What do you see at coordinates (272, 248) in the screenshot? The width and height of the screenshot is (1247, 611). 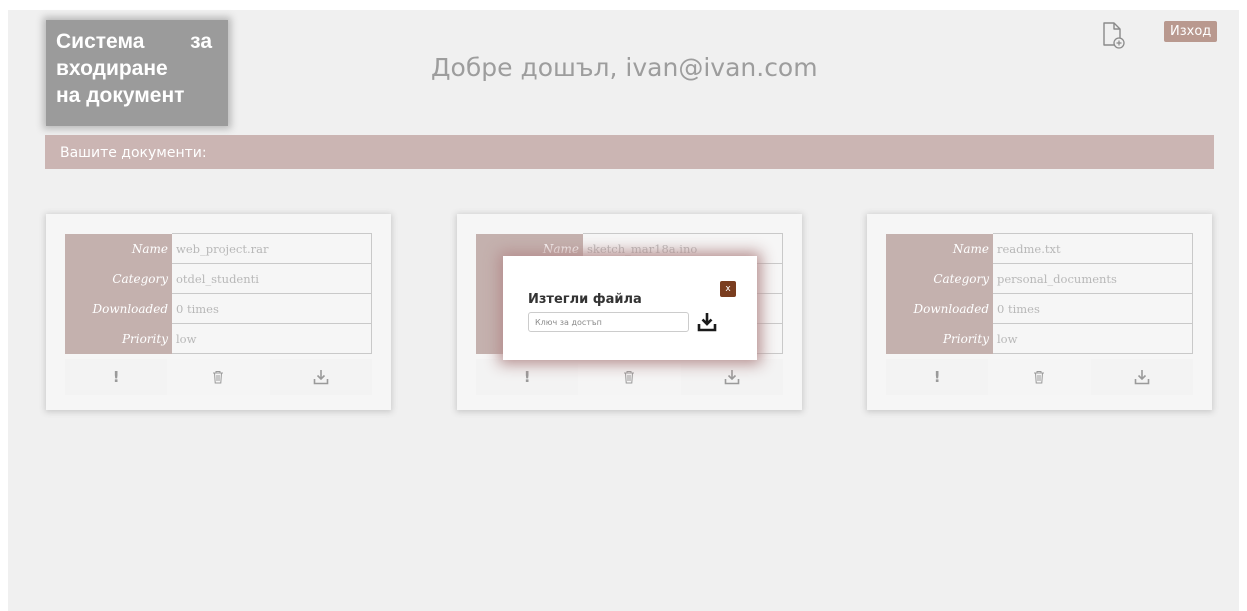 I see `name-value: web_project.rar` at bounding box center [272, 248].